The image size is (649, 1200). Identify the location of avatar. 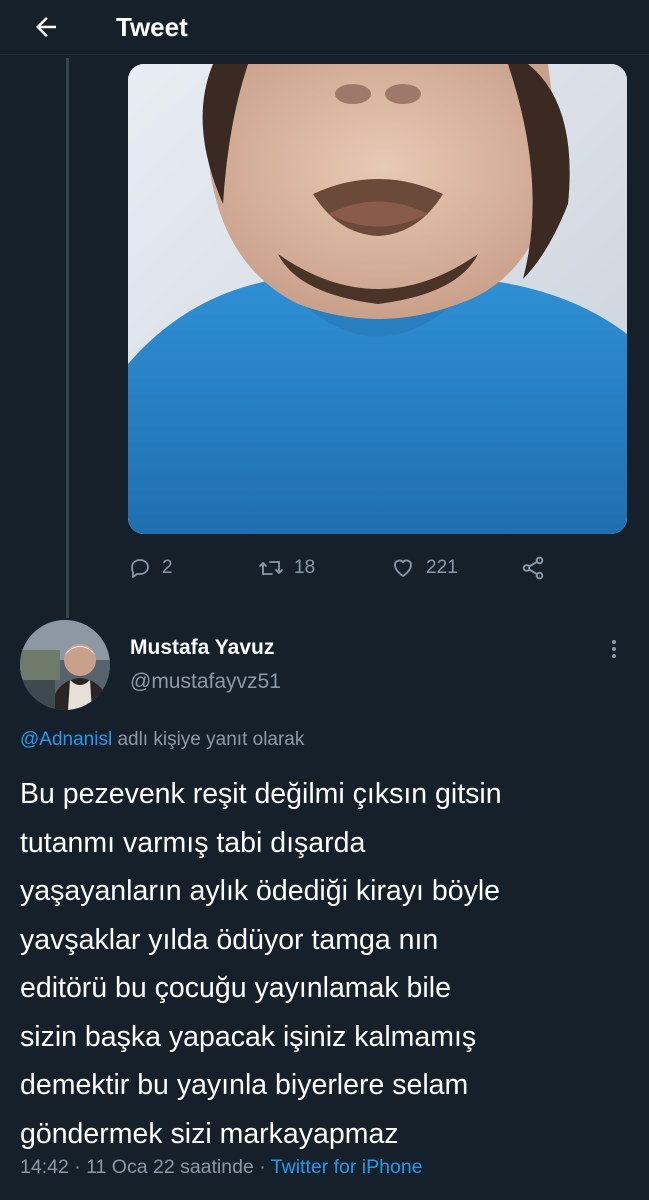
(65, 665).